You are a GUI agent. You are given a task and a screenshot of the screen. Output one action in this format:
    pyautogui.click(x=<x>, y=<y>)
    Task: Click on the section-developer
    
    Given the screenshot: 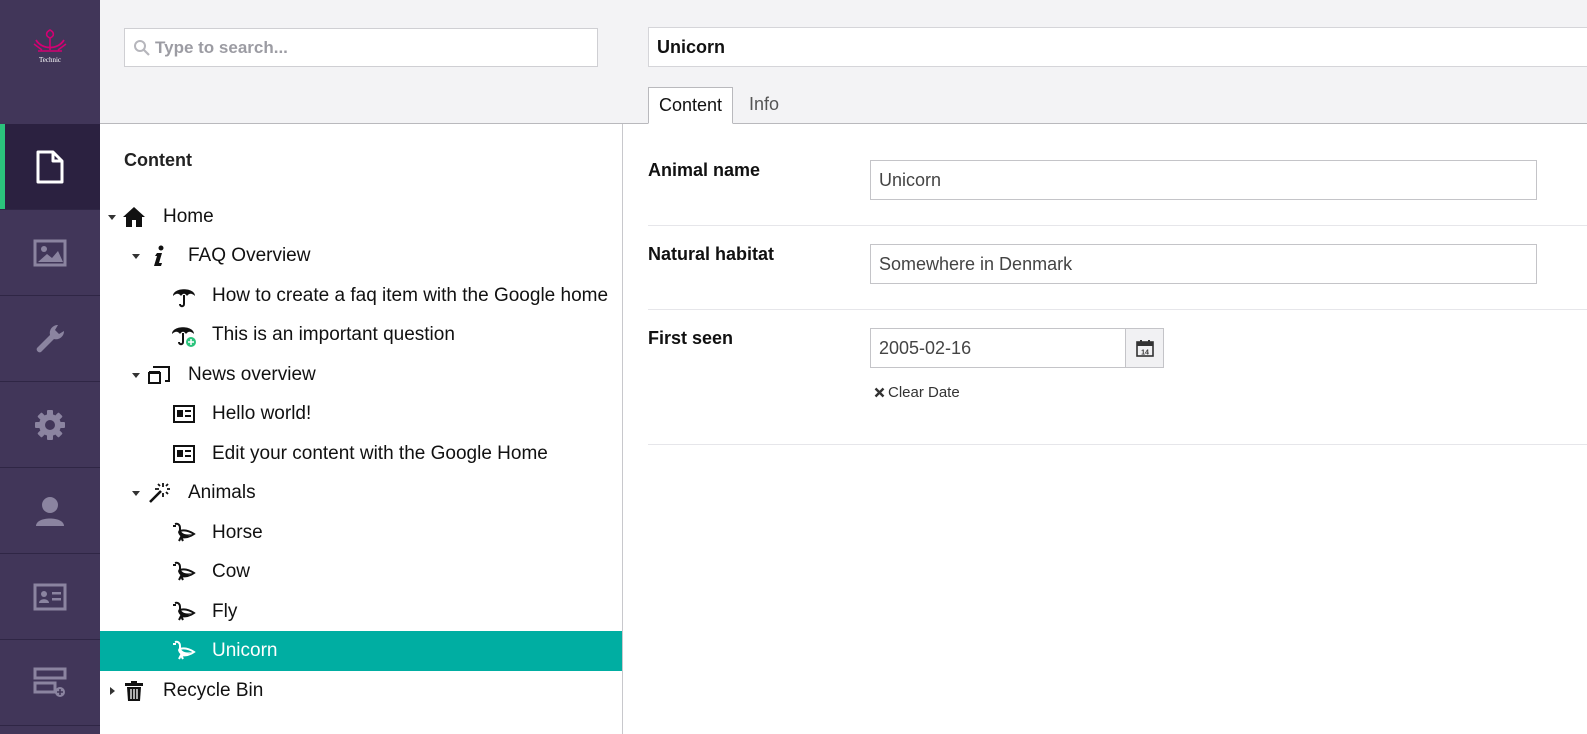 What is the action you would take?
    pyautogui.click(x=50, y=425)
    